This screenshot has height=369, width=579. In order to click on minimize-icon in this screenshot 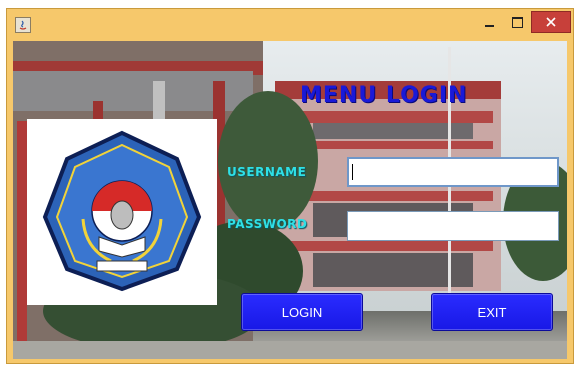, I will do `click(489, 26)`.